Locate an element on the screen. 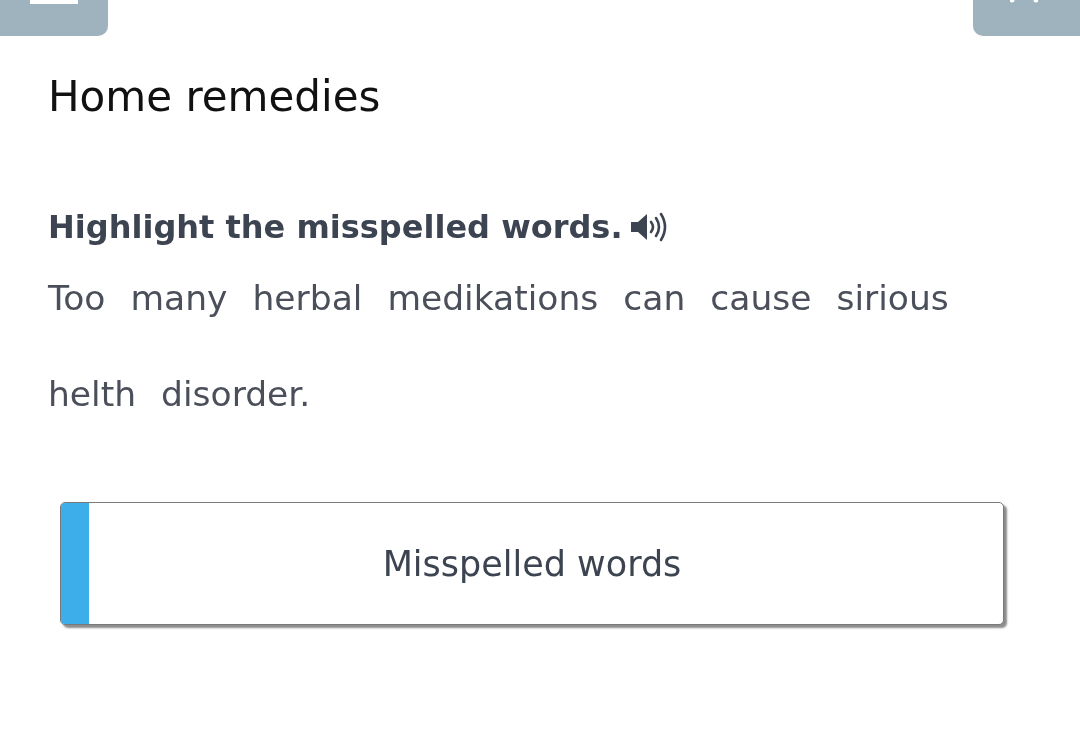 Image resolution: width=1080 pixels, height=744 pixels. selectable-word: many is located at coordinates (179, 298).